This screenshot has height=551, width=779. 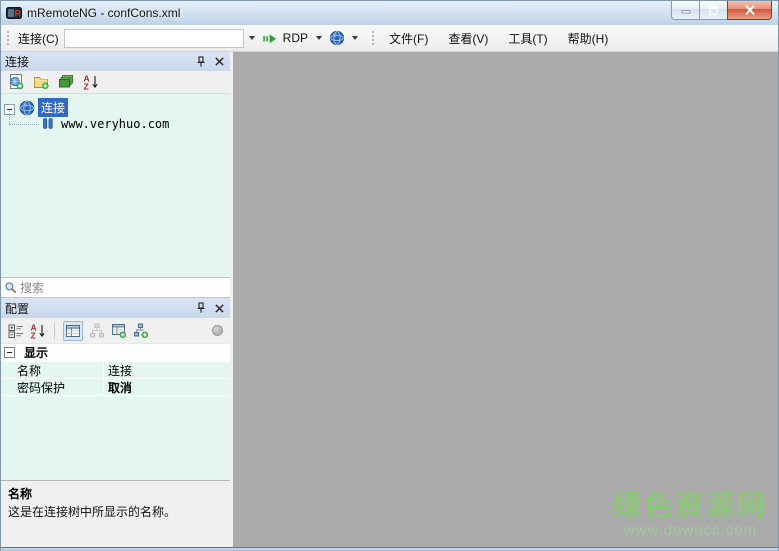 I want to click on properties-view-button, so click(x=73, y=330).